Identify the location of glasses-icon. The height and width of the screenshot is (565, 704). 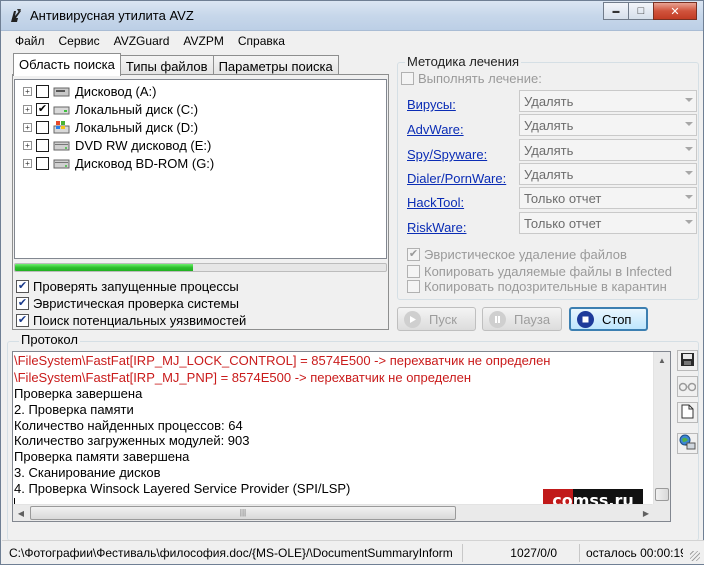
(687, 387).